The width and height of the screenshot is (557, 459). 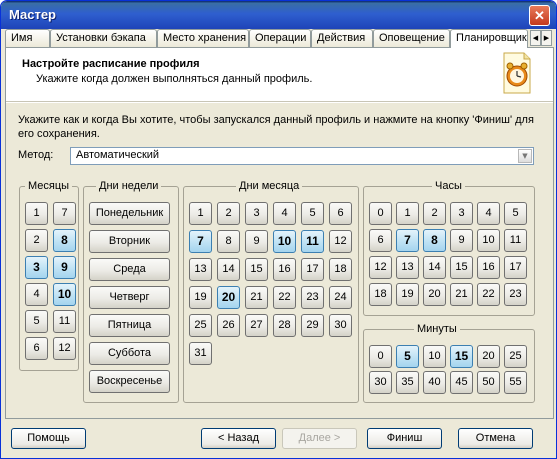 What do you see at coordinates (515, 240) in the screenshot?
I see `hour-button-11: 11` at bounding box center [515, 240].